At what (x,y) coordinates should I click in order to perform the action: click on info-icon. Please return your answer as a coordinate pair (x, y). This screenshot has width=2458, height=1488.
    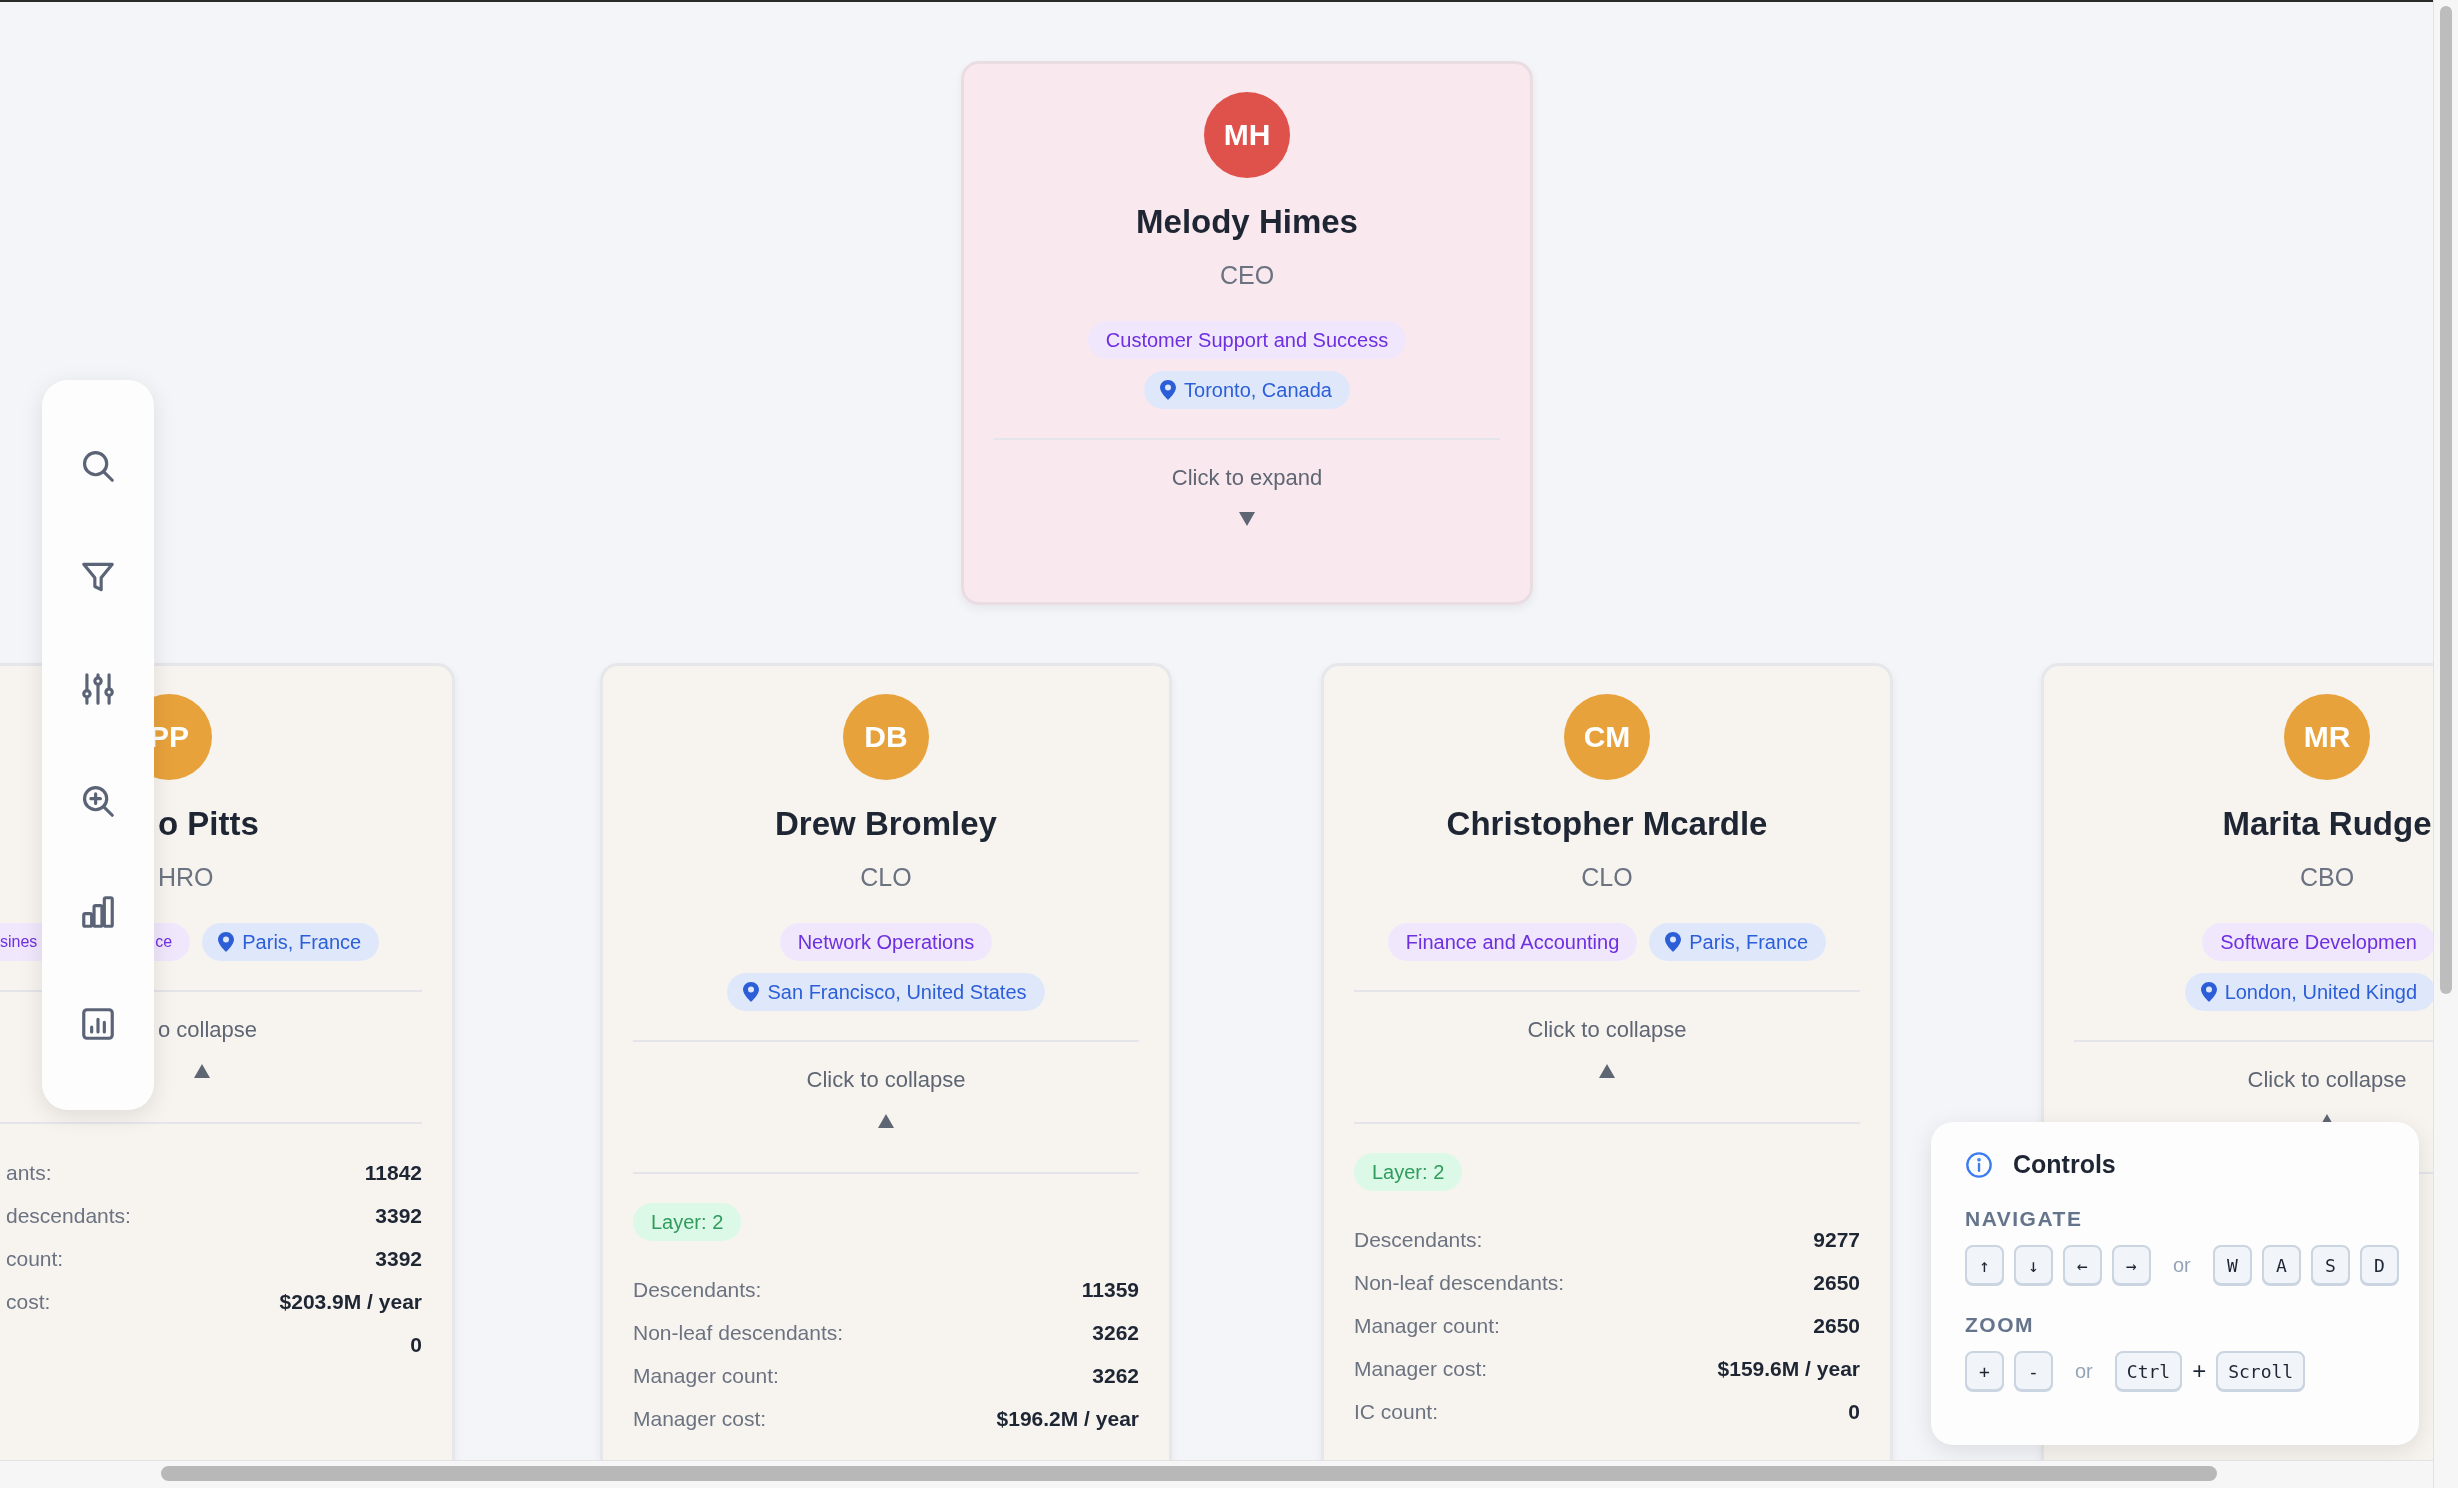
    Looking at the image, I should click on (1979, 1164).